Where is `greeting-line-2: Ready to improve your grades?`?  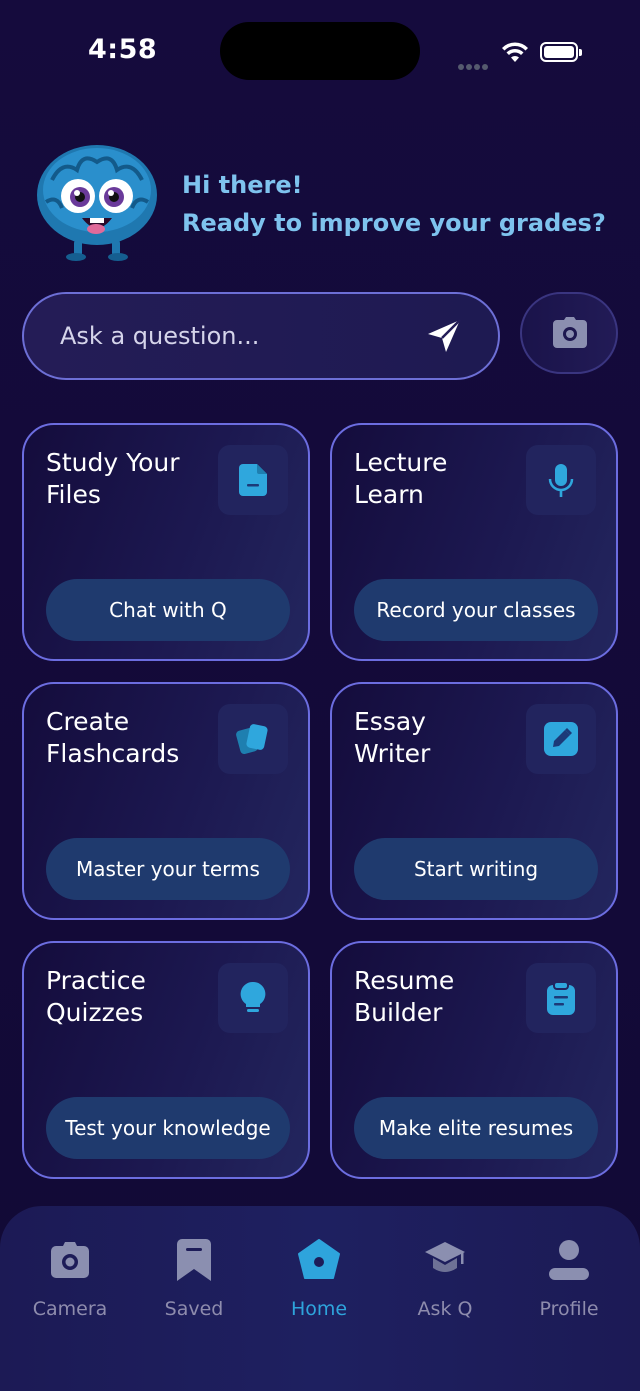
greeting-line-2: Ready to improve your grades? is located at coordinates (394, 223).